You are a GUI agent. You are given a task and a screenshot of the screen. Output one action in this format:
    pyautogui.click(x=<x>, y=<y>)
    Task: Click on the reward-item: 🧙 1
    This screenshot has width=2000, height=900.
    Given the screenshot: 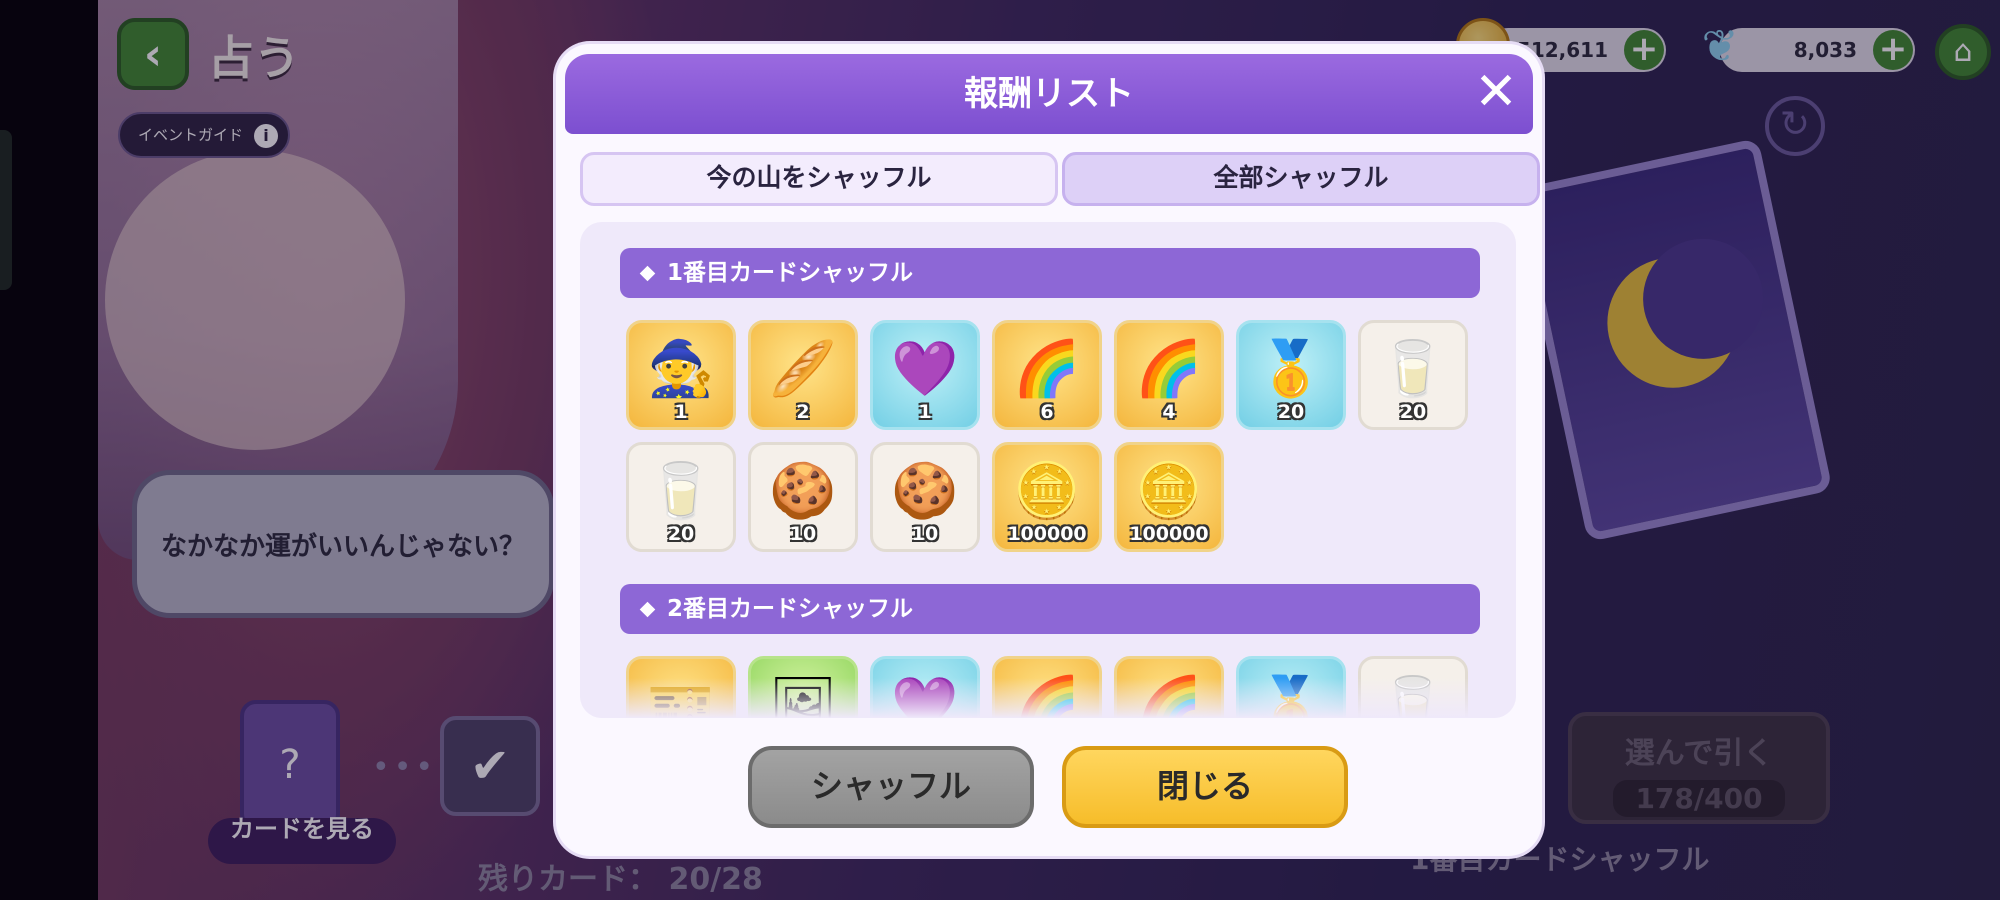 What is the action you would take?
    pyautogui.click(x=681, y=375)
    